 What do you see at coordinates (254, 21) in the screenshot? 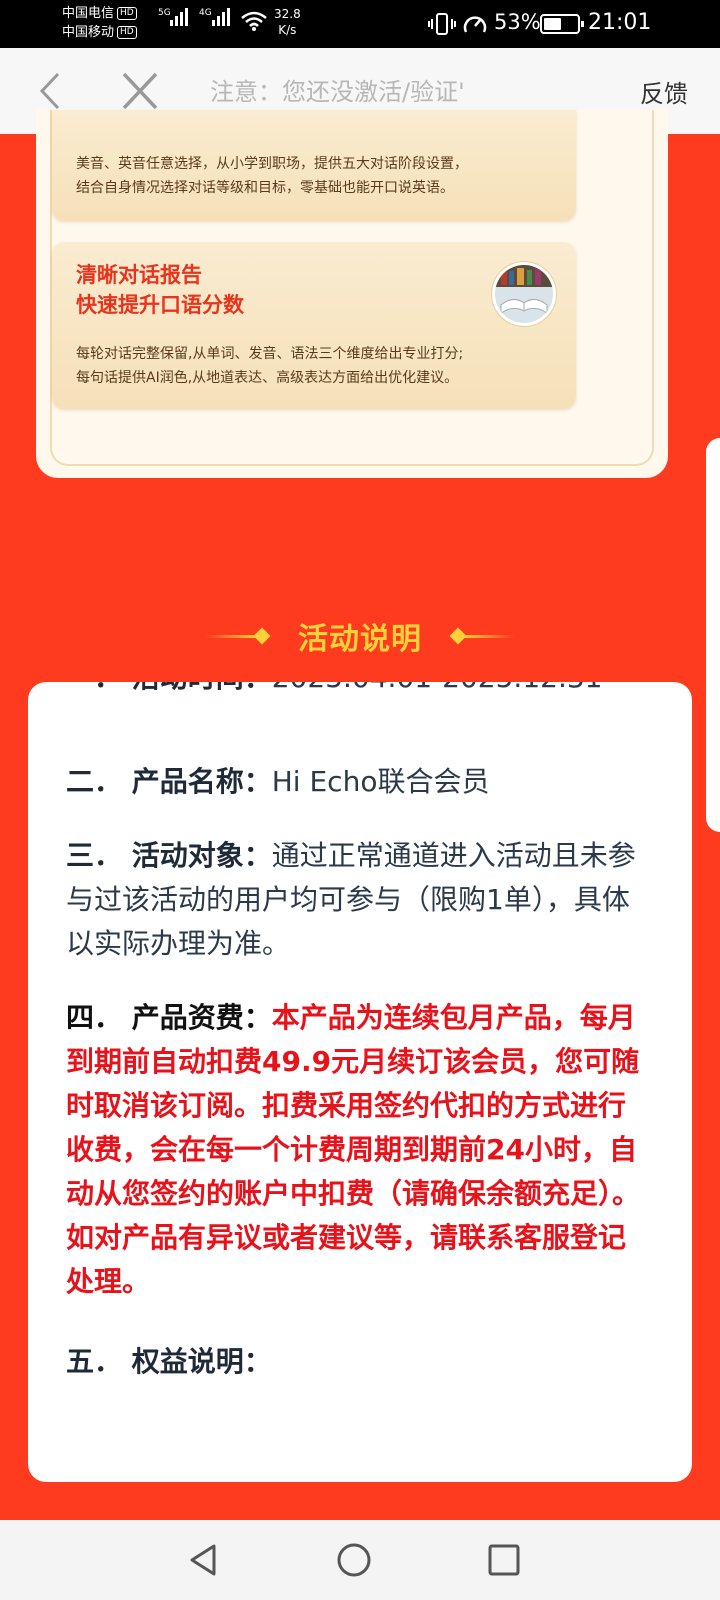
I see `wifi-icon` at bounding box center [254, 21].